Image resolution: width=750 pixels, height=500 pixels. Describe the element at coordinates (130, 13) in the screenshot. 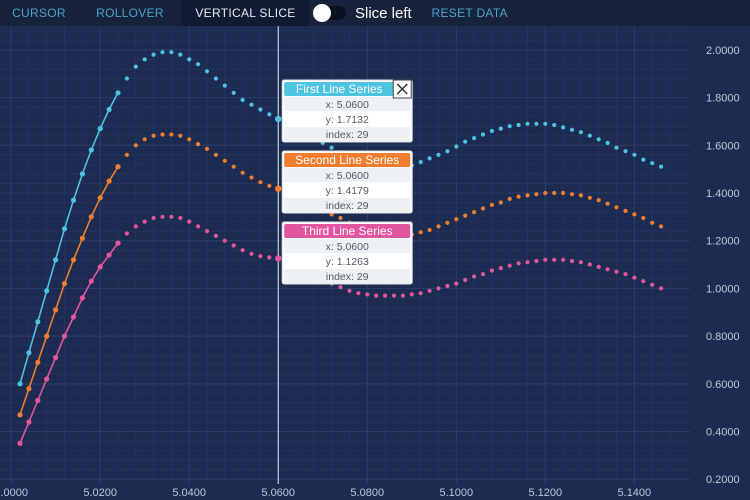

I see `tab-rollover: ROLLOVER` at that location.